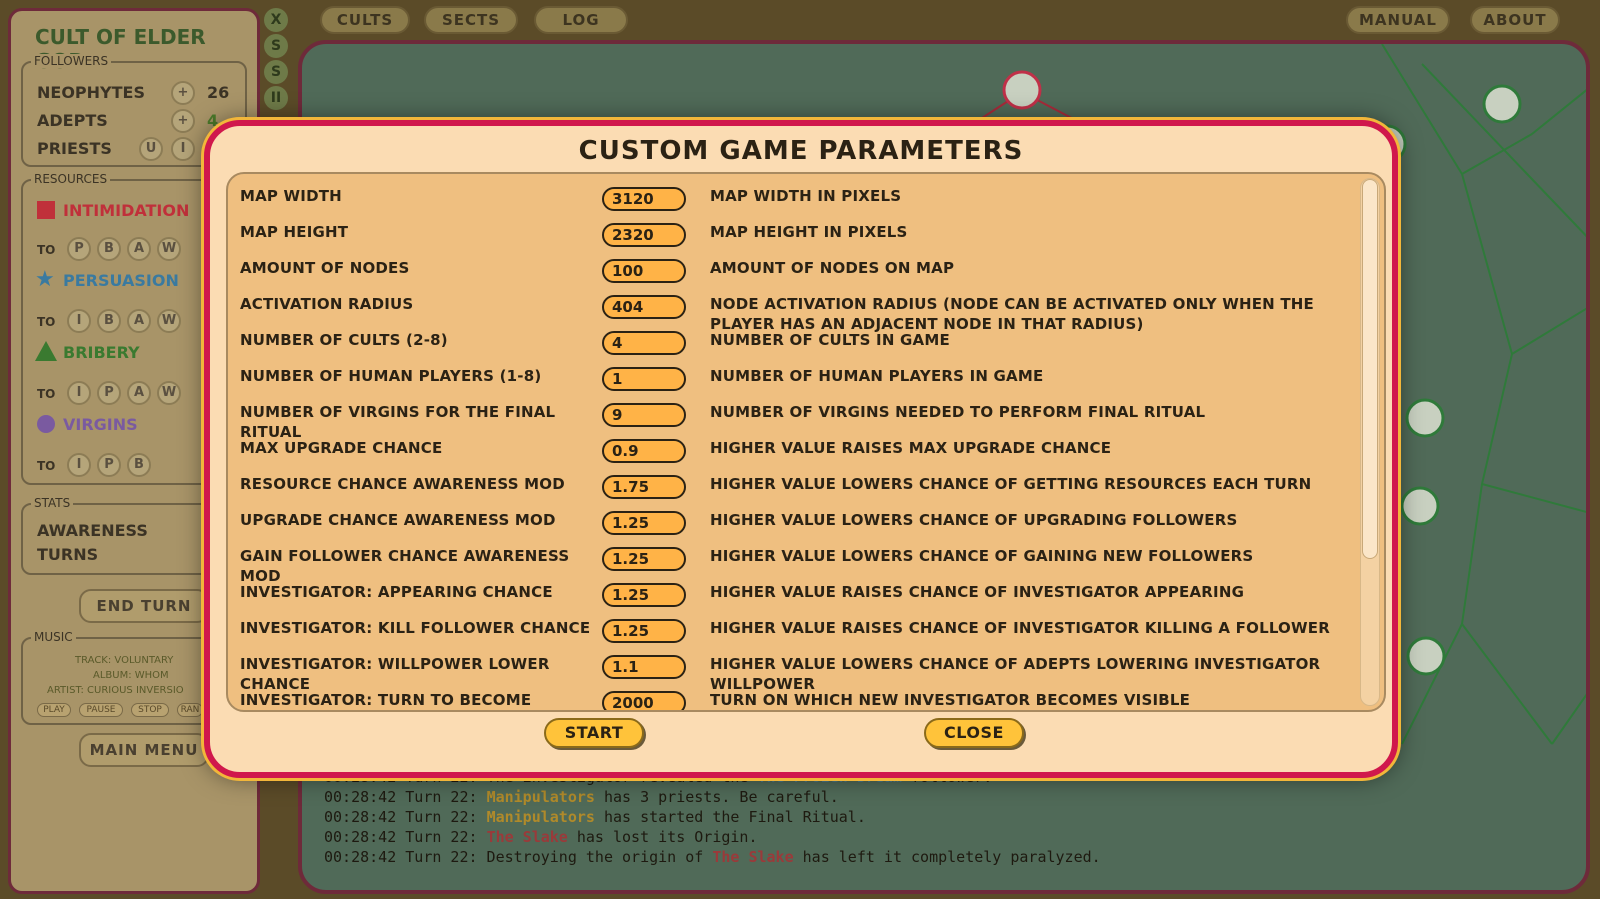  I want to click on music-play-button: PLAY, so click(54, 710).